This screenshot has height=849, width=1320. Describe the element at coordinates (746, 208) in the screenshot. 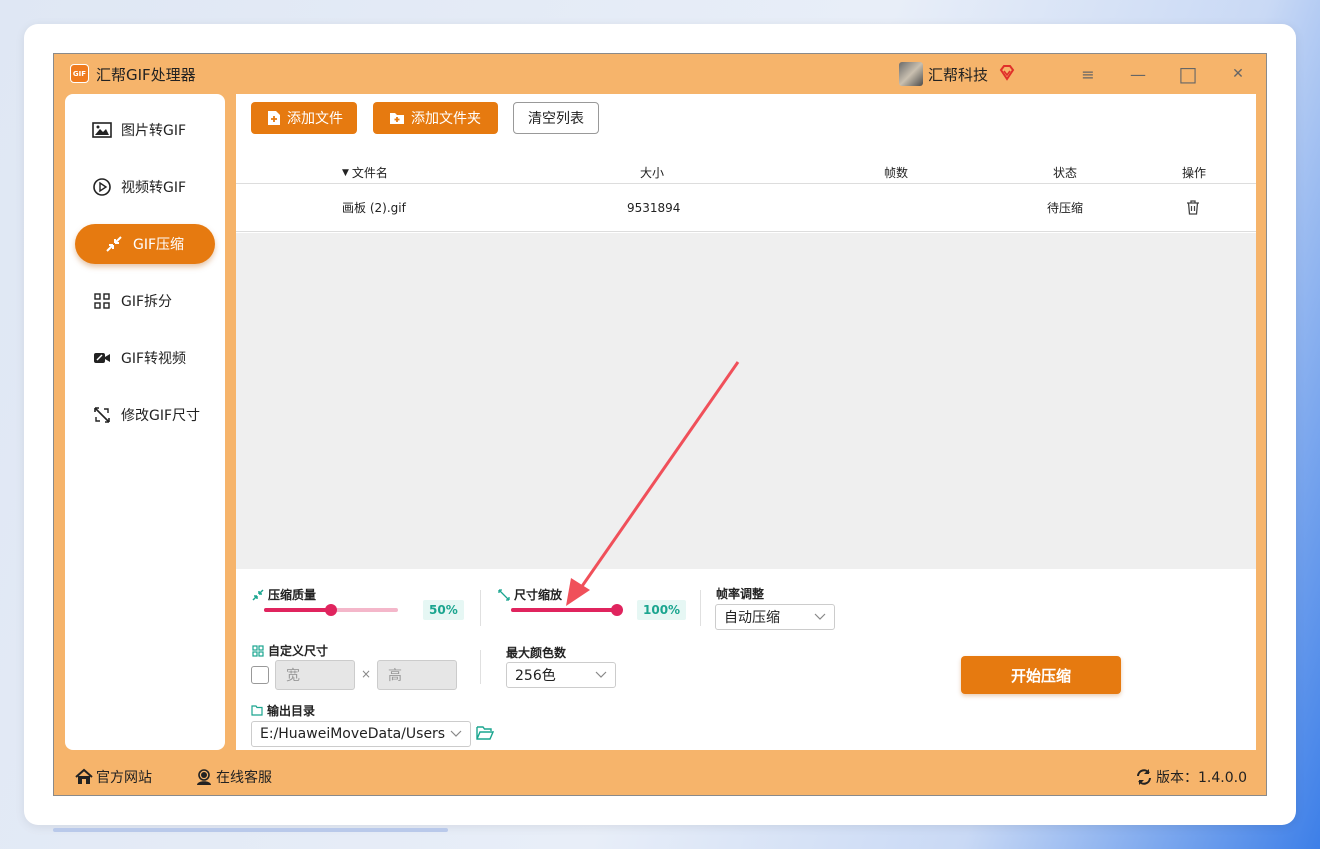

I see `table-row: 画板 (2).gif 9531894 待压缩` at that location.